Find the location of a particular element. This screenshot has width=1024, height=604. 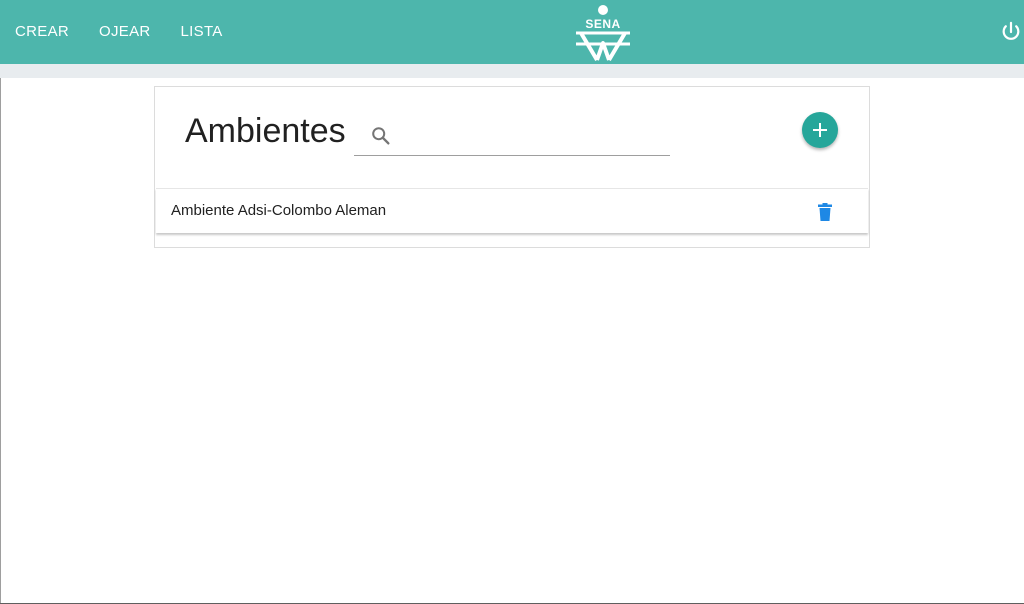

add-ambiente-button is located at coordinates (820, 130).